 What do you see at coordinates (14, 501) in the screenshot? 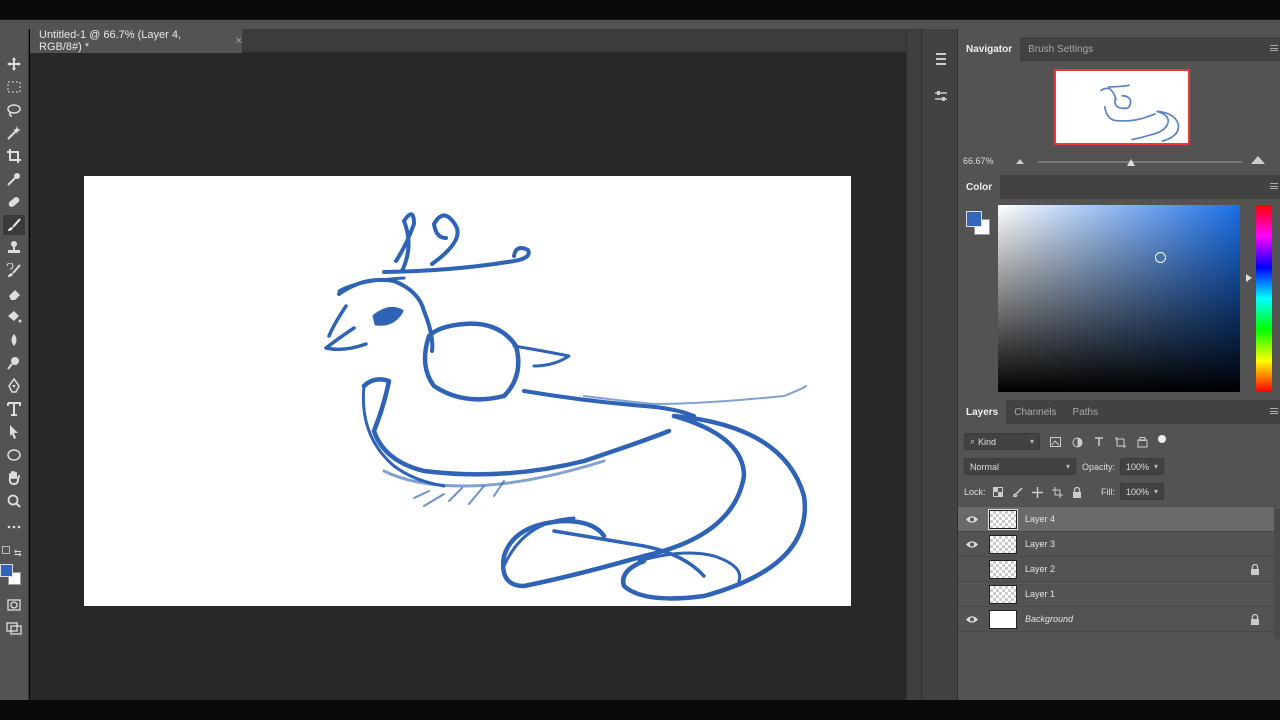
I see `zoom-icon` at bounding box center [14, 501].